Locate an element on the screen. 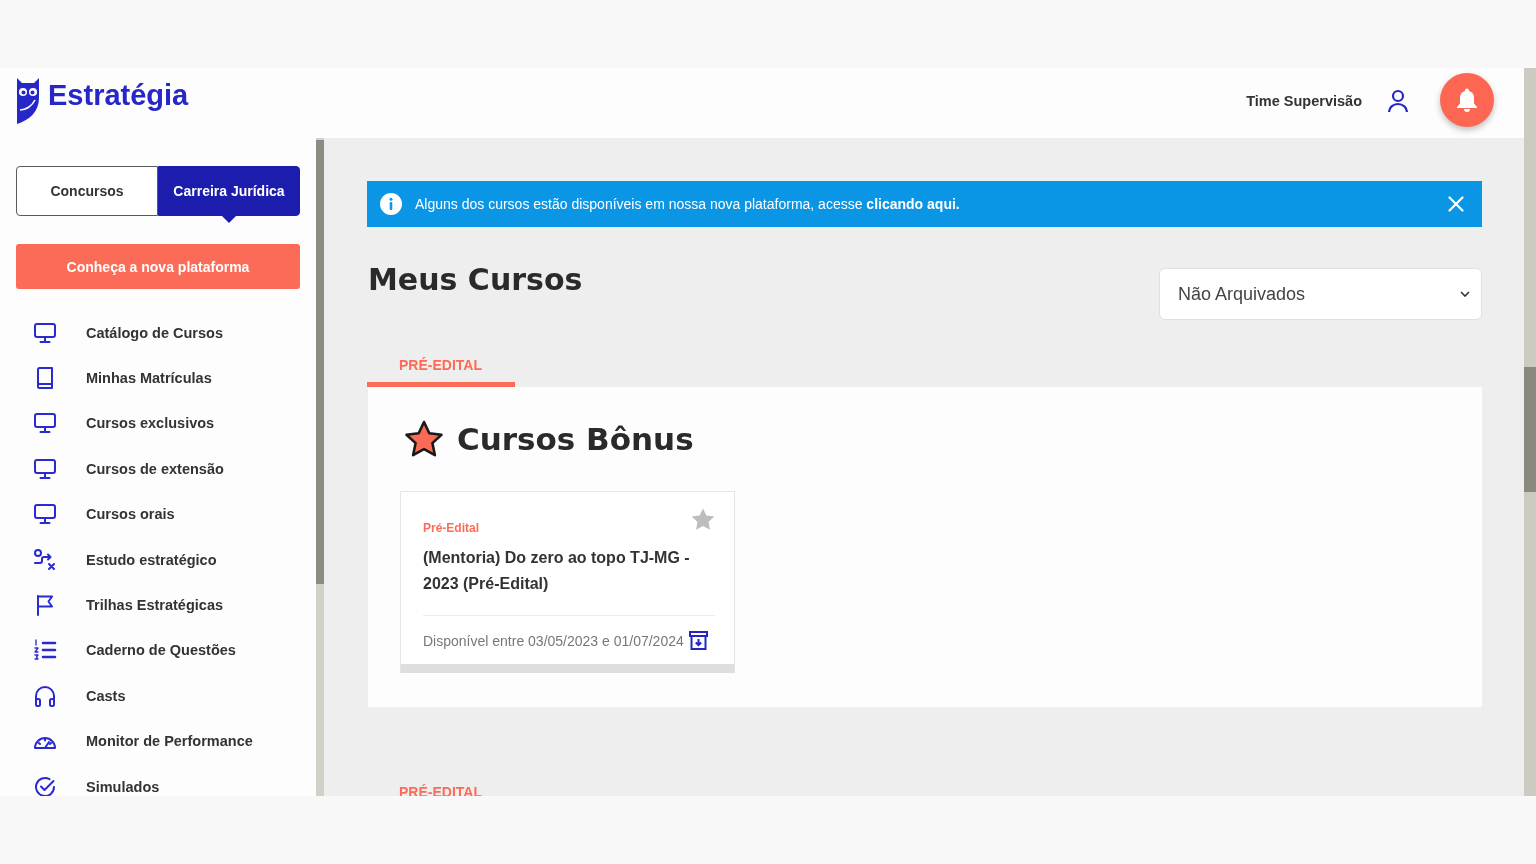  notifications-button is located at coordinates (1467, 100).